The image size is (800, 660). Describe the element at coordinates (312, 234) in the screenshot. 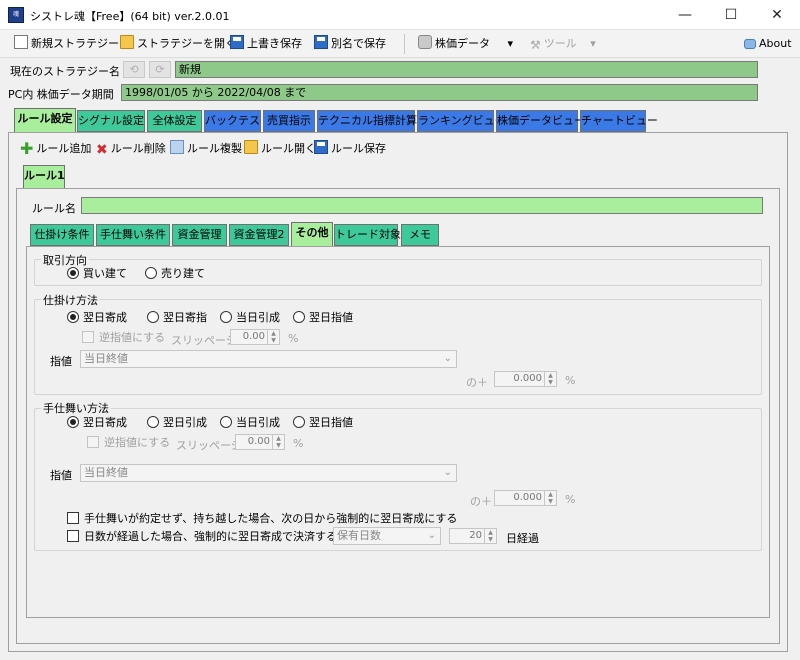

I see `tab-other: その他` at that location.